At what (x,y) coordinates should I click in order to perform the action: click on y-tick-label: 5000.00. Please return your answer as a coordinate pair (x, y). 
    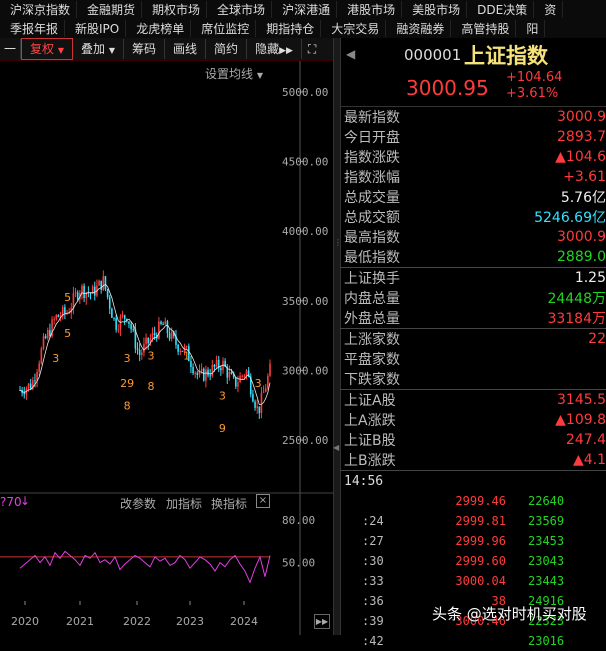
    Looking at the image, I should click on (305, 92).